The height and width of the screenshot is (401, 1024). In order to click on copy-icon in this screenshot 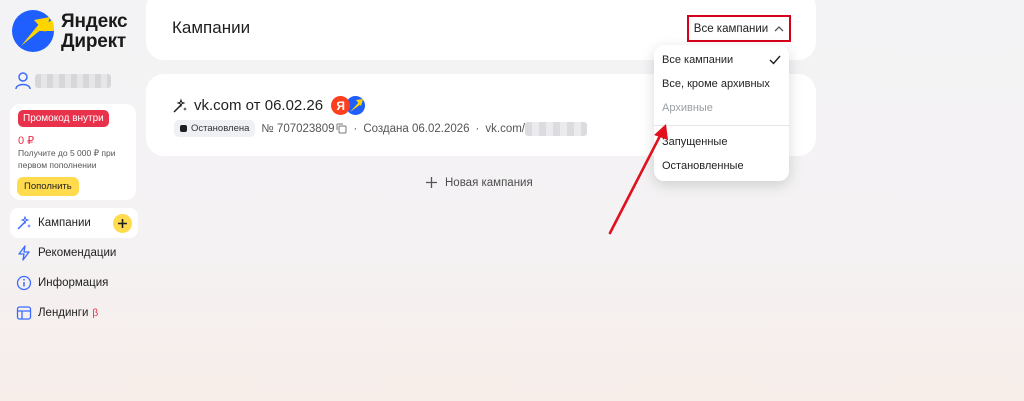, I will do `click(341, 128)`.